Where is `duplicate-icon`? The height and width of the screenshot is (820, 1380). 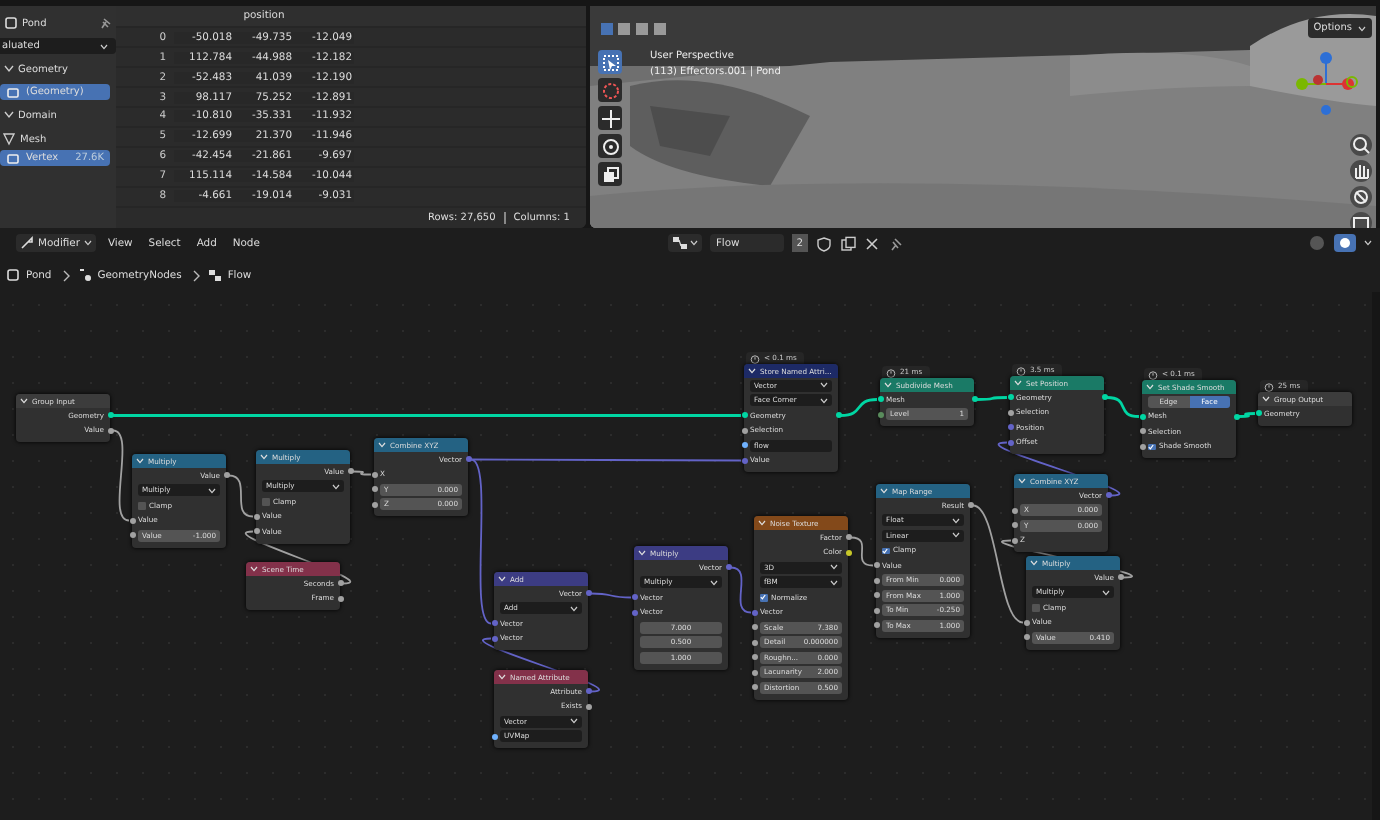 duplicate-icon is located at coordinates (847, 243).